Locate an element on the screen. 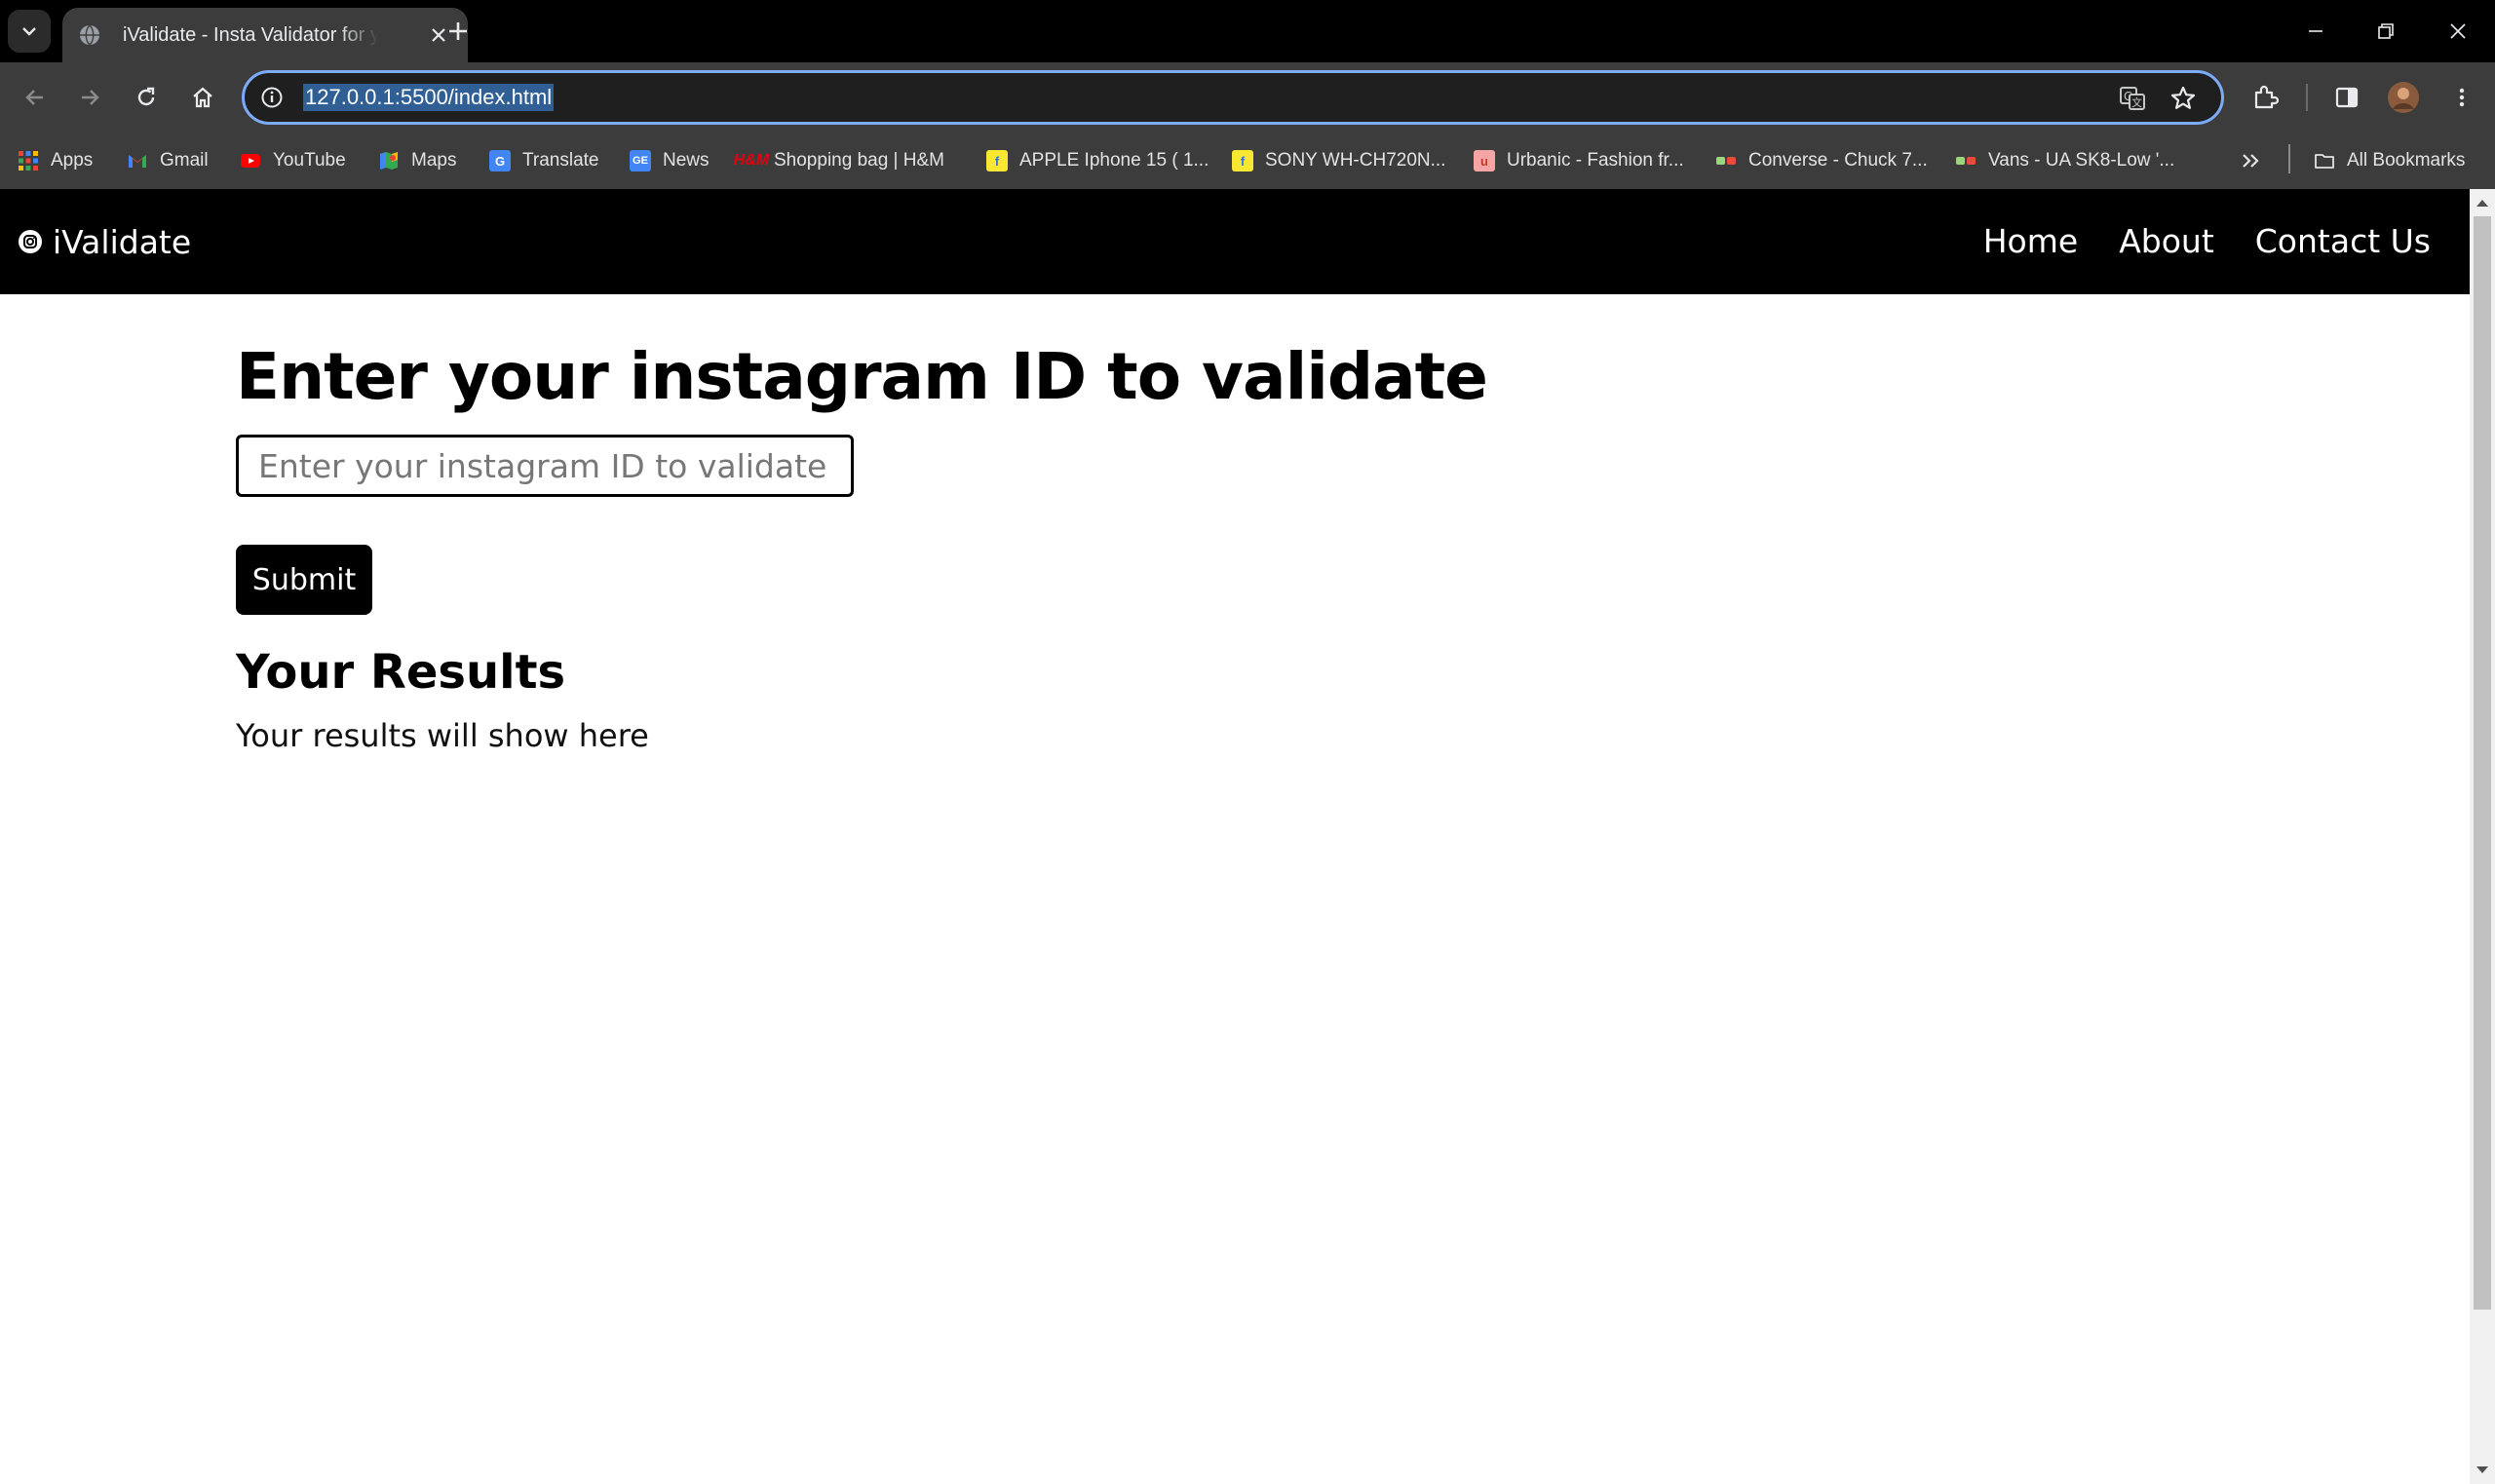 This screenshot has height=1484, width=2495. bookmarks-divider is located at coordinates (2289, 158).